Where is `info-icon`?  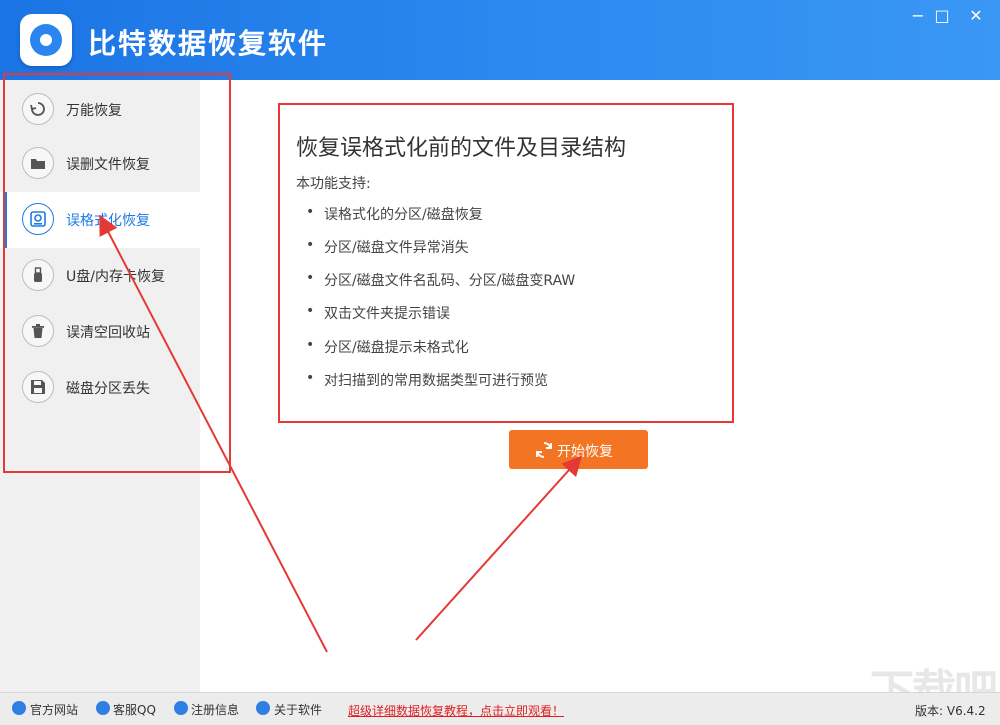
info-icon is located at coordinates (263, 708).